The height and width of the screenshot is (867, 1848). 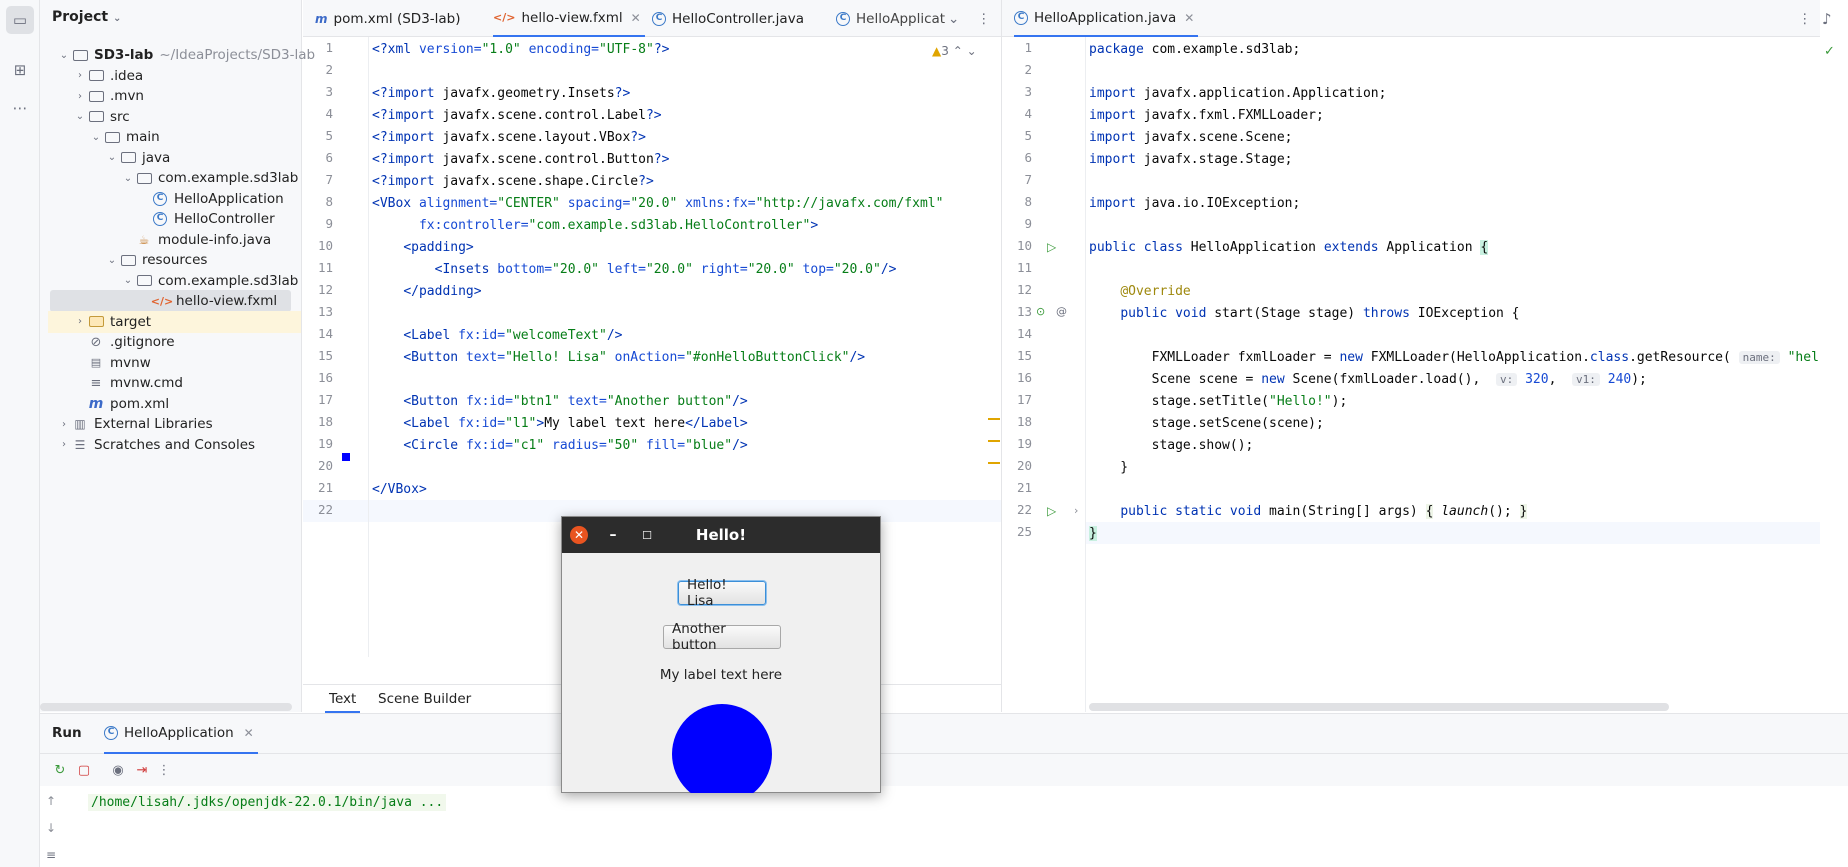 What do you see at coordinates (51, 855) in the screenshot?
I see `wrap-icon: ≡` at bounding box center [51, 855].